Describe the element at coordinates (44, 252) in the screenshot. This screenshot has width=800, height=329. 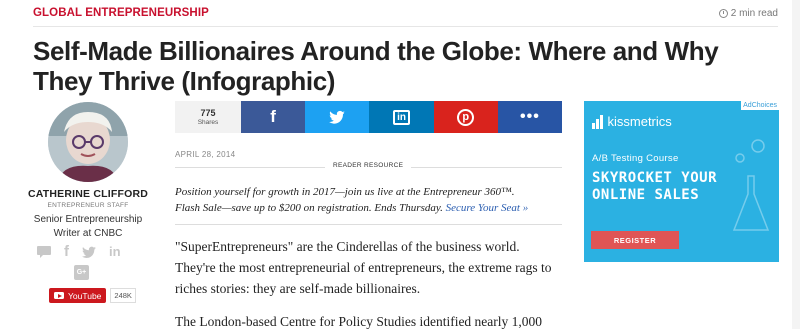
I see `comment-icon` at that location.